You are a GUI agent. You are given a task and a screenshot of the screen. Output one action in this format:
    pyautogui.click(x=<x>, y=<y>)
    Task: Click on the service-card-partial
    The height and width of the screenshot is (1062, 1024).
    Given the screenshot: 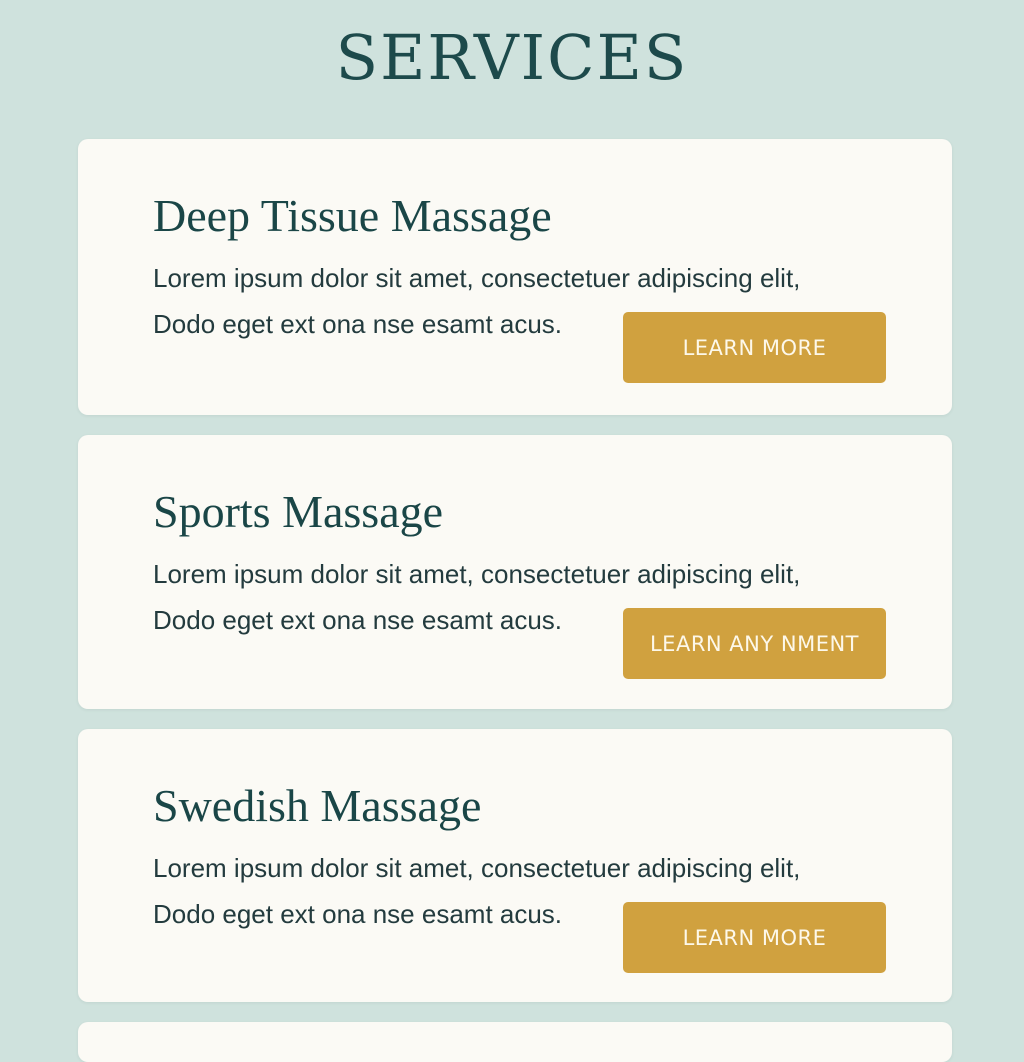 What is the action you would take?
    pyautogui.click(x=515, y=1042)
    